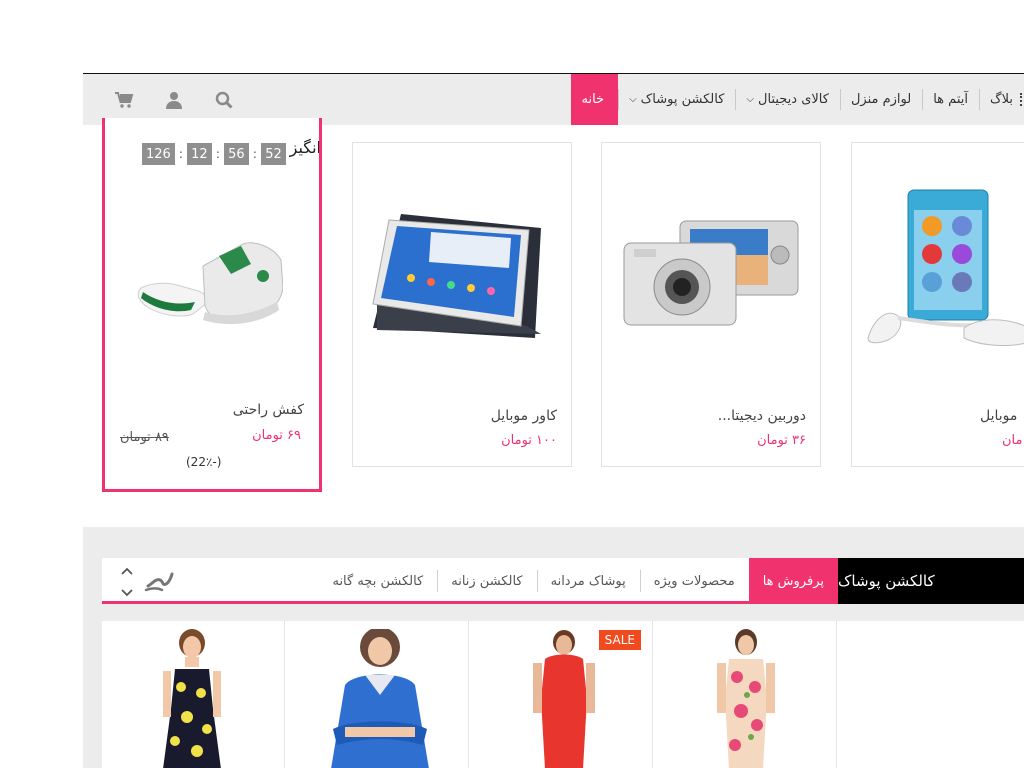 The width and height of the screenshot is (1024, 768). I want to click on music-player-image, so click(944, 273).